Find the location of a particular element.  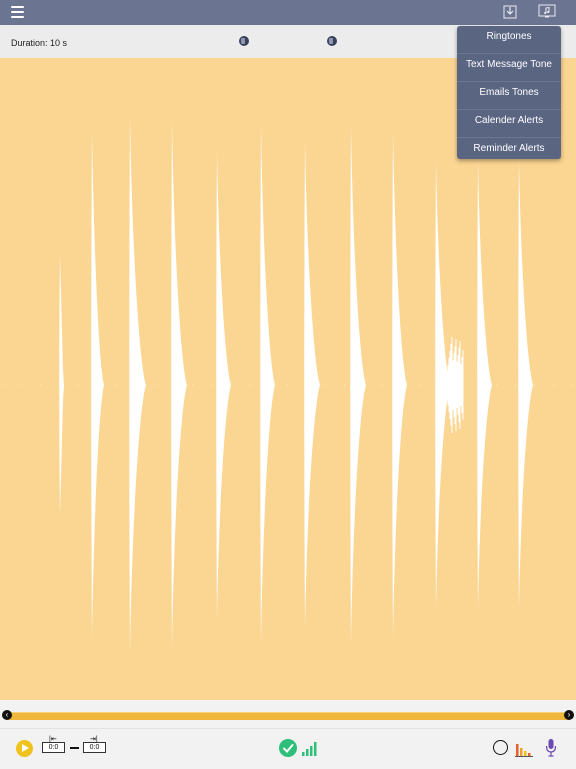

timeline-track is located at coordinates (288, 716).